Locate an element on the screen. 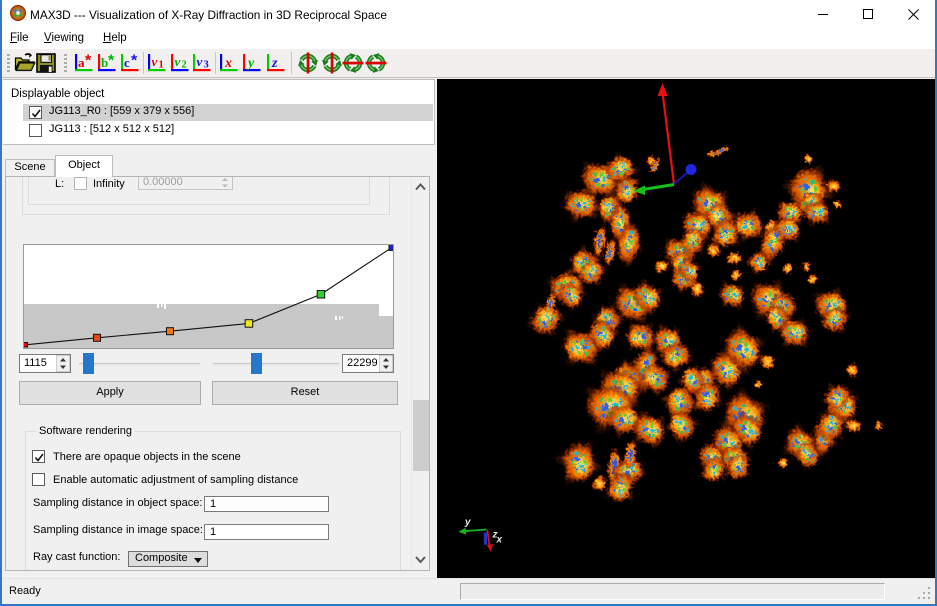  svg-text: z is located at coordinates (274, 63).